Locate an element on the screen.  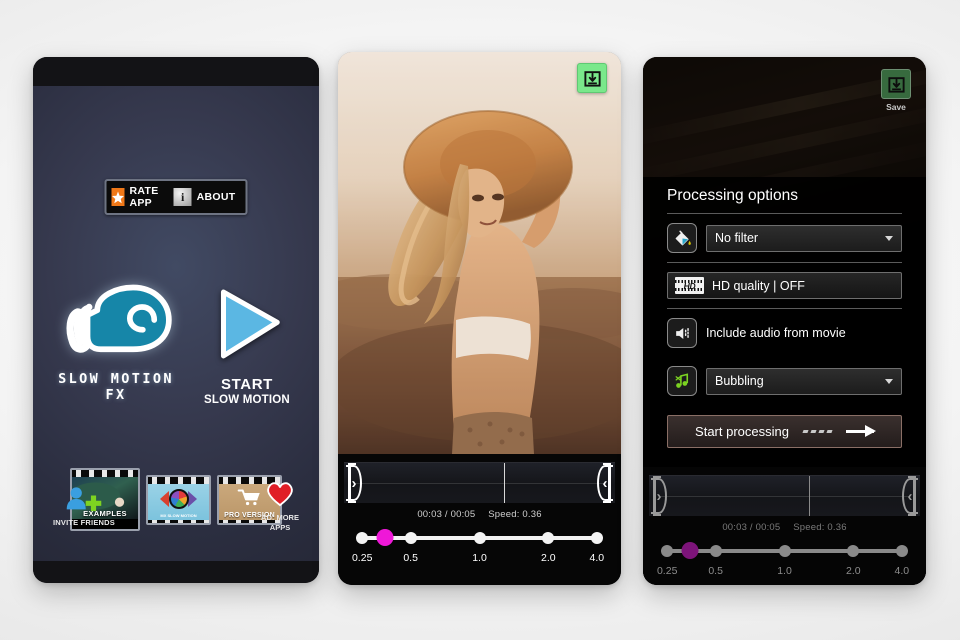
rate-app-button: RATE APP is located at coordinates (137, 197).